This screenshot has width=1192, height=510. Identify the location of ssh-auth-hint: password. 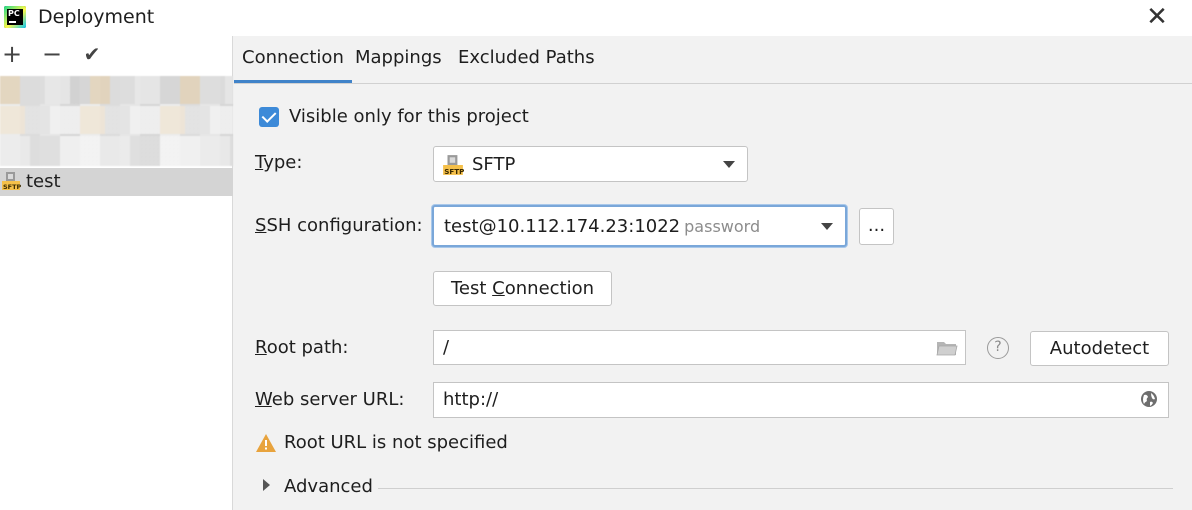
(722, 226).